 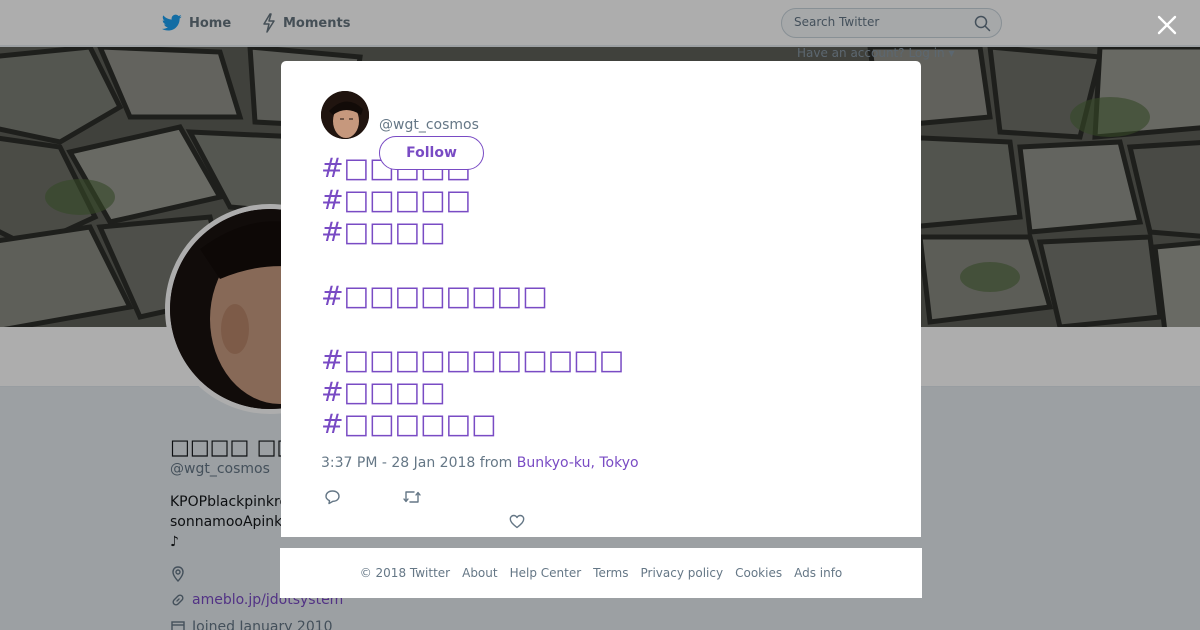 I want to click on footer-link-cookies: Cookies, so click(x=758, y=573).